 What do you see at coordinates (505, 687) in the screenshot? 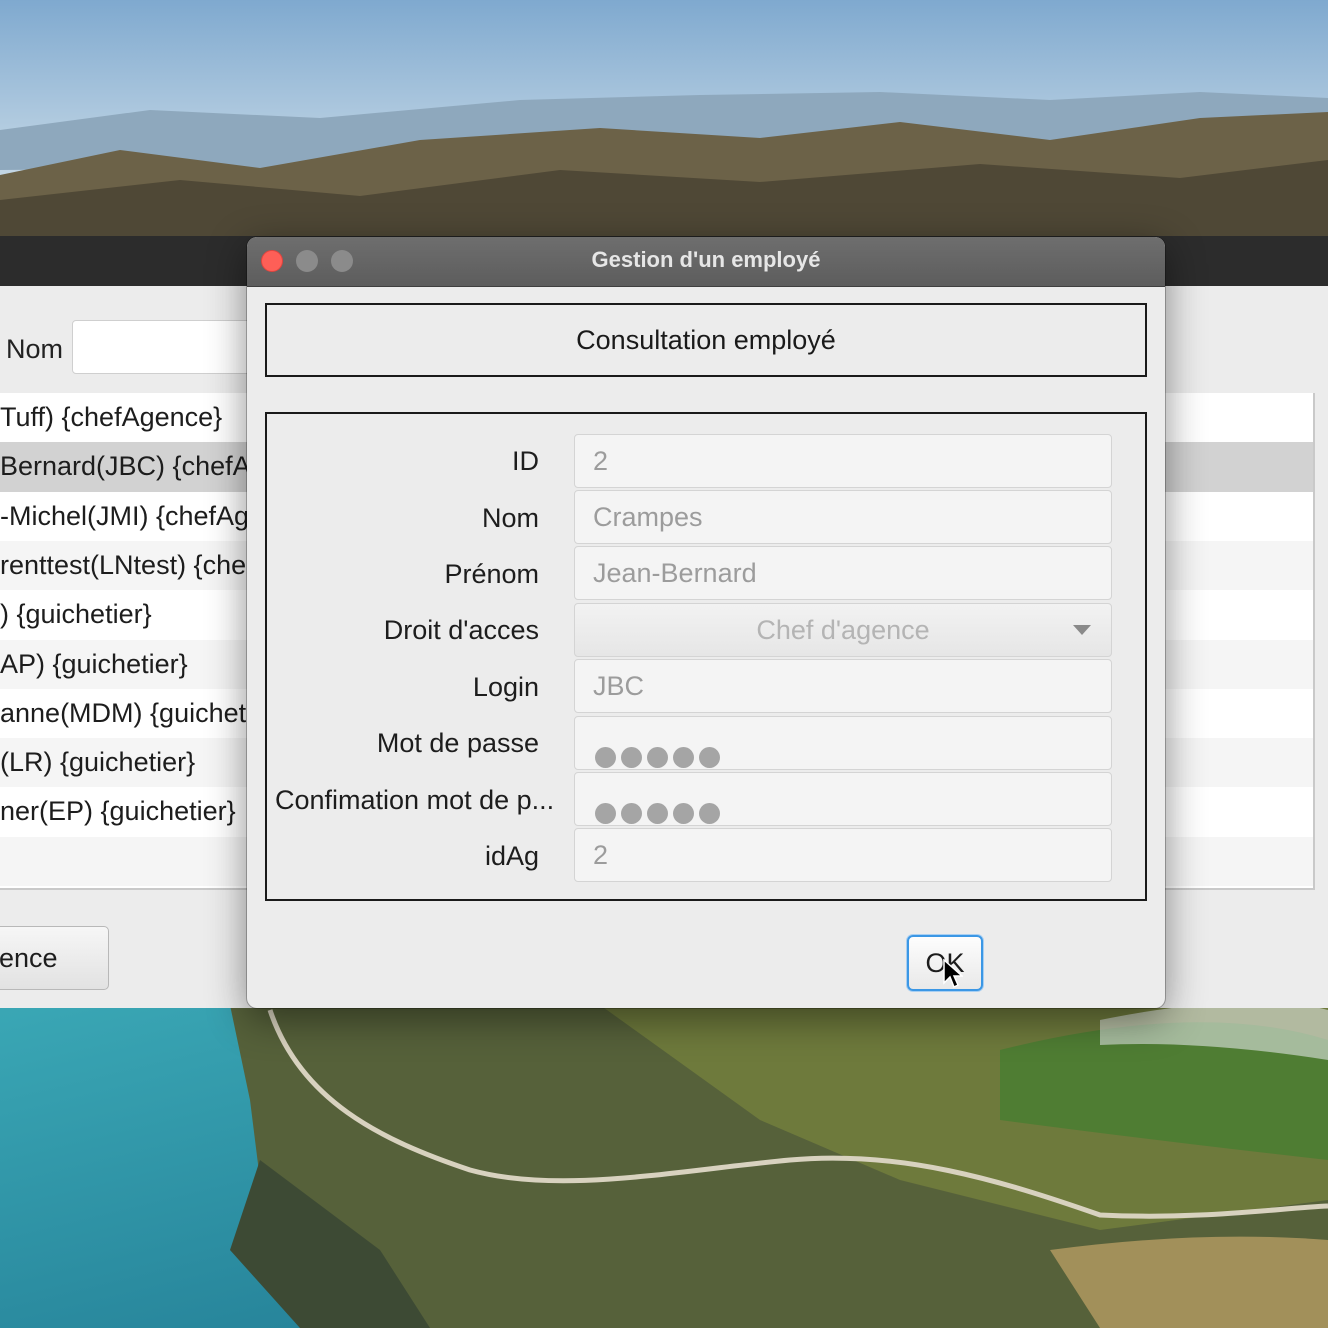
I see `login-label: Login` at bounding box center [505, 687].